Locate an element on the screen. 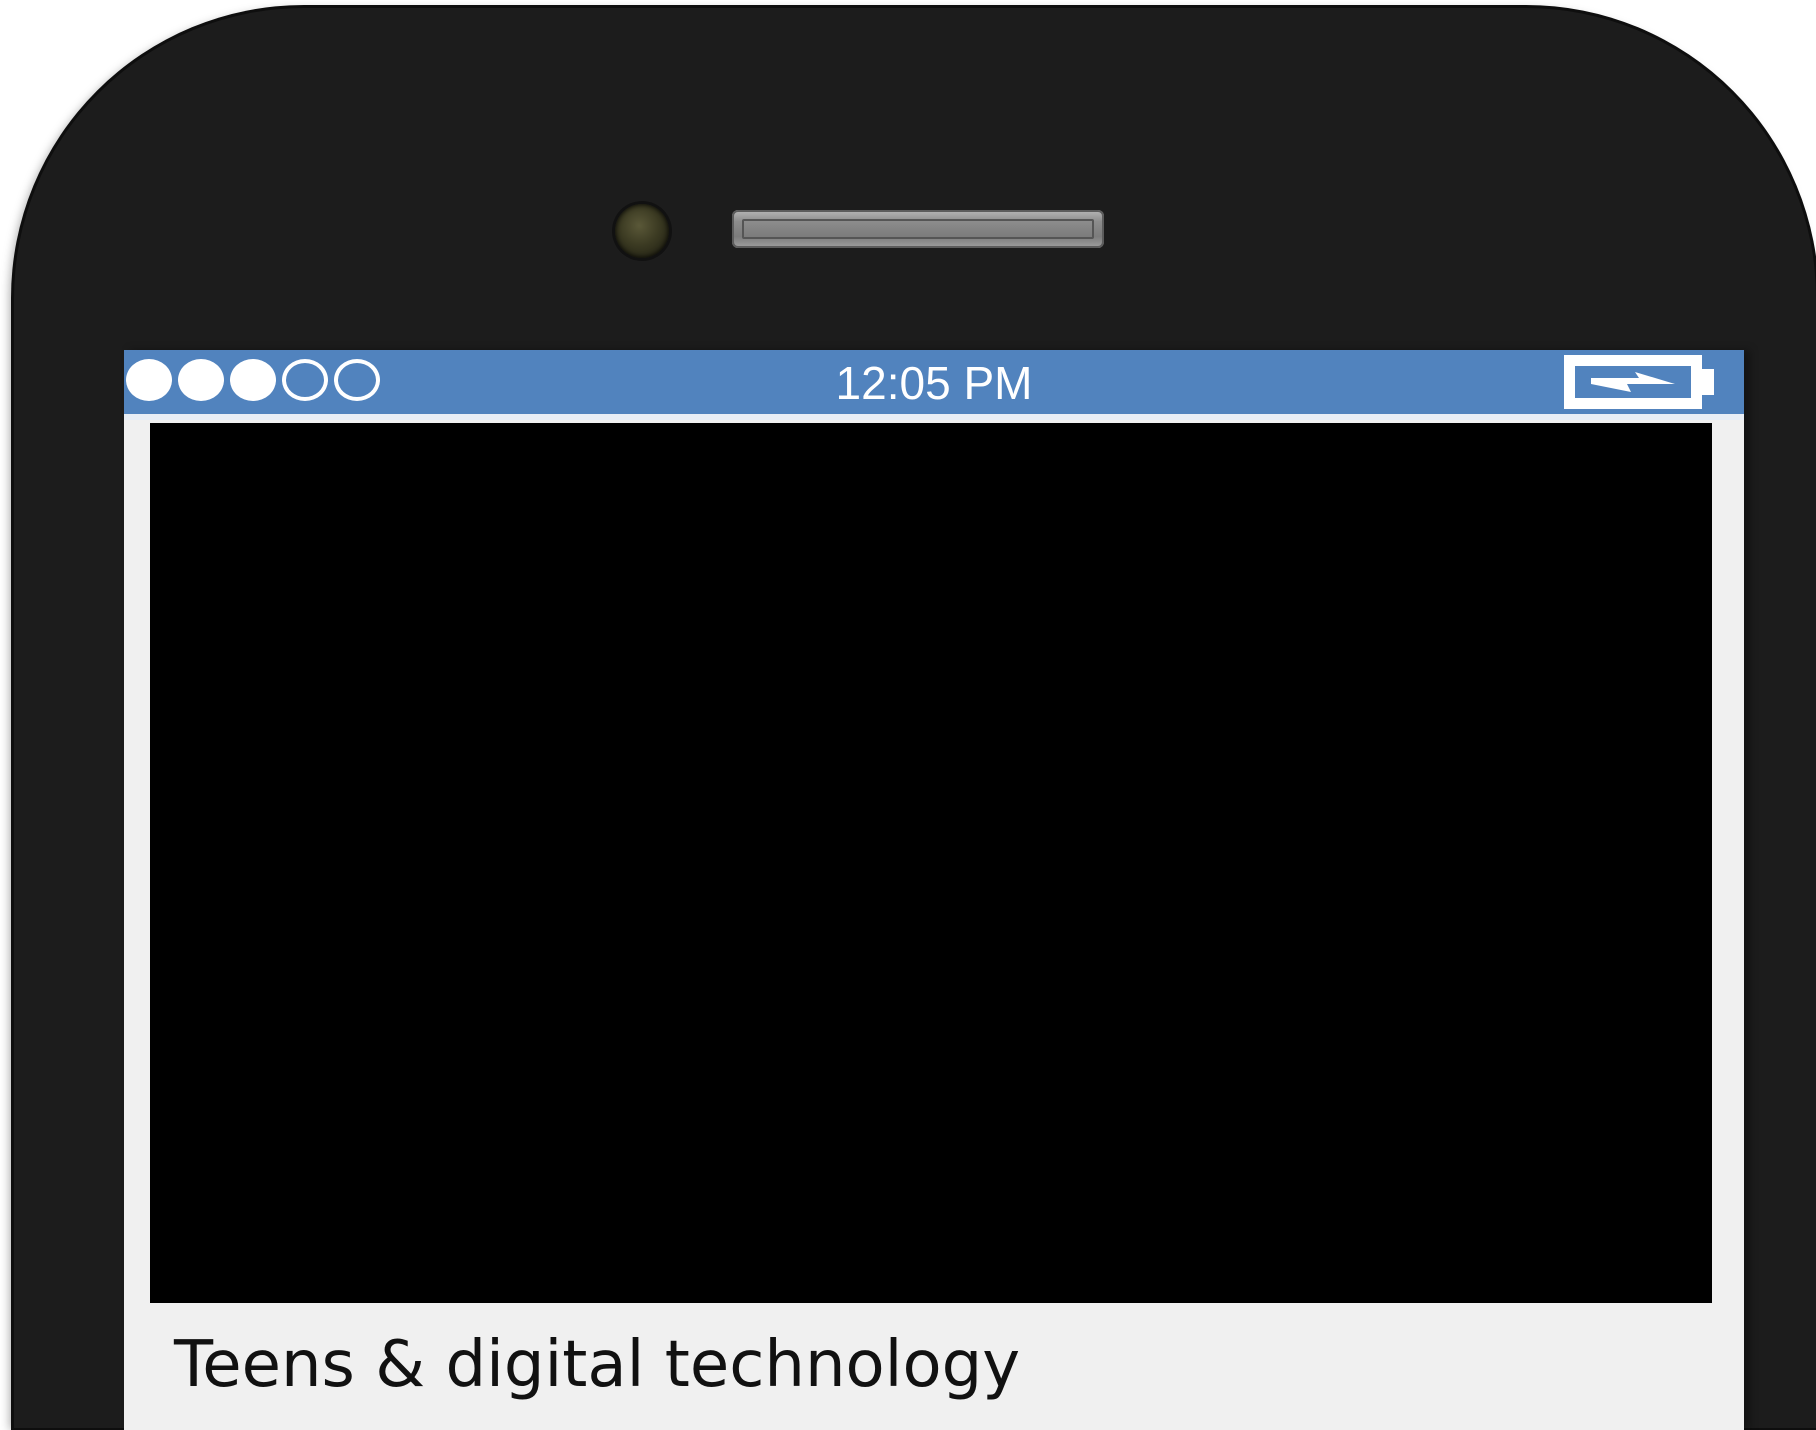 This screenshot has height=1430, width=1816. lightning-bolt-icon is located at coordinates (1633, 382).